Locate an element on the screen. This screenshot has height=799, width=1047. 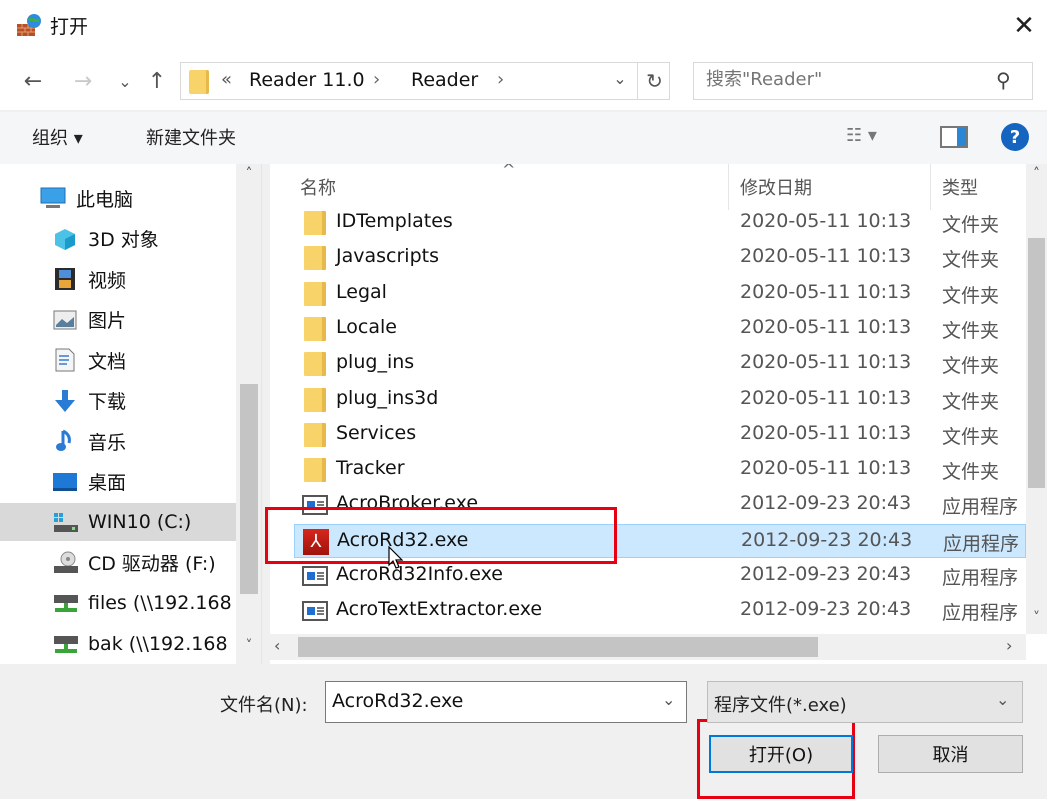
file-row: IDTemplates 2020-05-11 10:13 文件夹 is located at coordinates (660, 223).